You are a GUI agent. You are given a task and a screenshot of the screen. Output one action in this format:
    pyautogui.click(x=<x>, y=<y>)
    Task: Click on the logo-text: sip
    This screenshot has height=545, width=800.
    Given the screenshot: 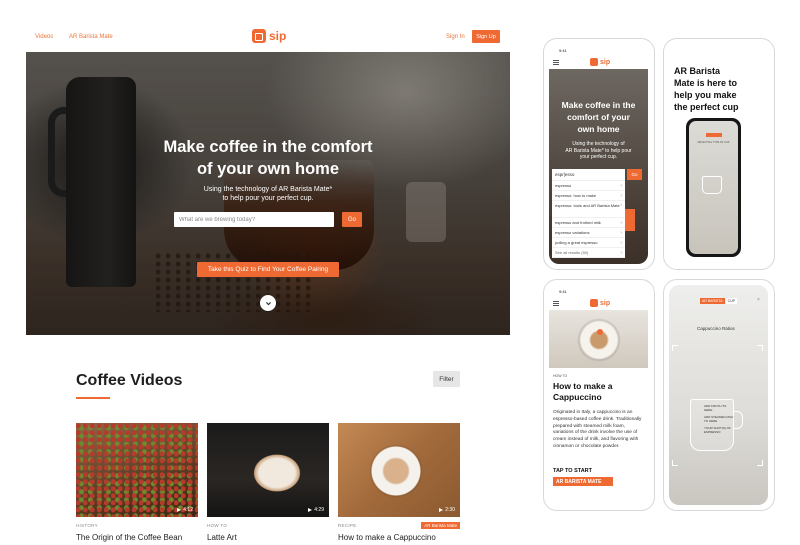 What is the action you would take?
    pyautogui.click(x=278, y=36)
    